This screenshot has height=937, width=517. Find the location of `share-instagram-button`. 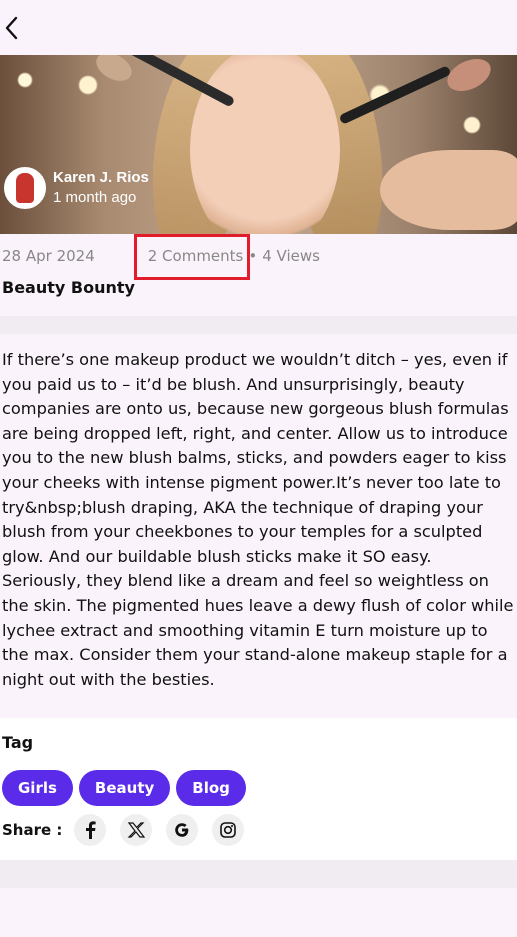

share-instagram-button is located at coordinates (228, 830).